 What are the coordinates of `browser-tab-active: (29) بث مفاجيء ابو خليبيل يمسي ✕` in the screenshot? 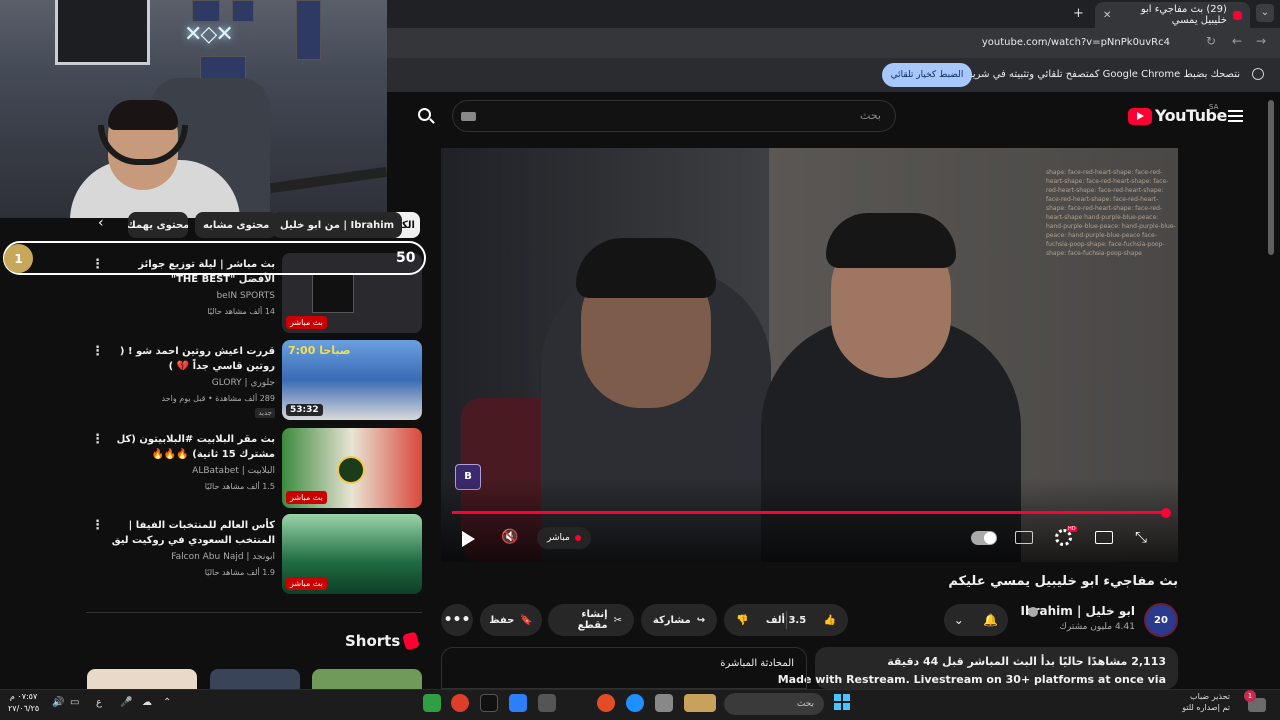 It's located at (1172, 15).